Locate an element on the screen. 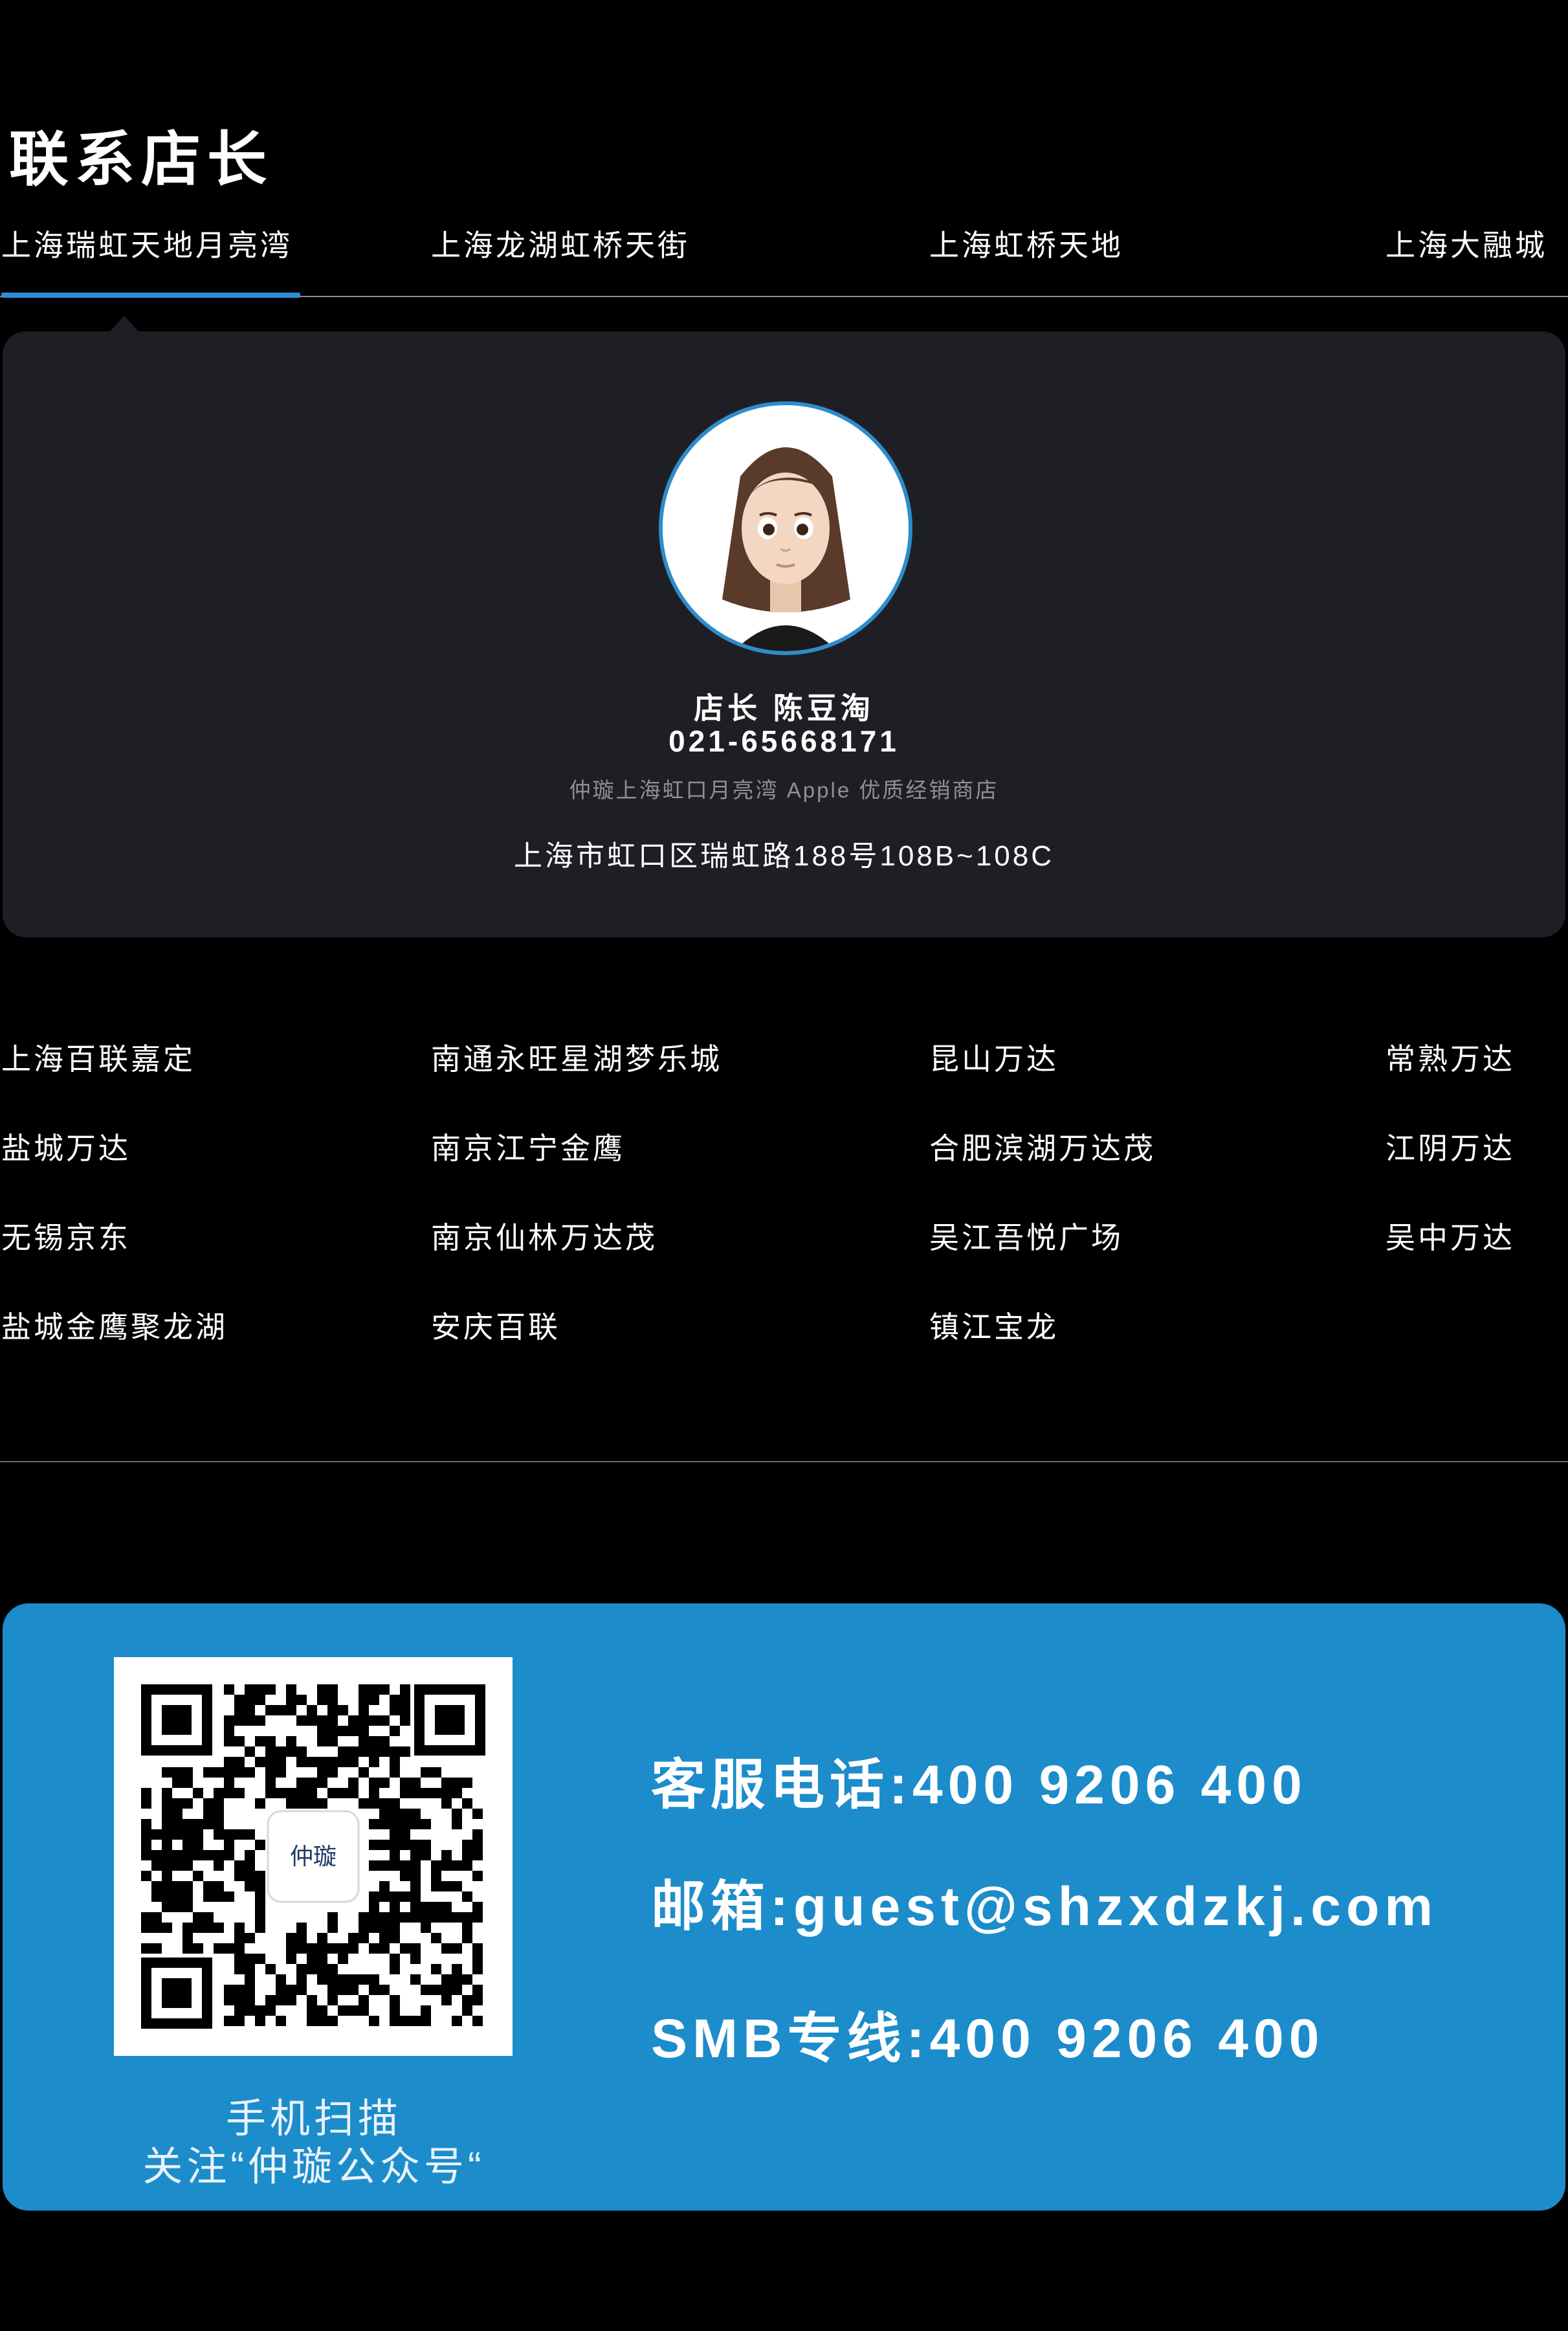  store-link: 江阴万达 is located at coordinates (1450, 1146).